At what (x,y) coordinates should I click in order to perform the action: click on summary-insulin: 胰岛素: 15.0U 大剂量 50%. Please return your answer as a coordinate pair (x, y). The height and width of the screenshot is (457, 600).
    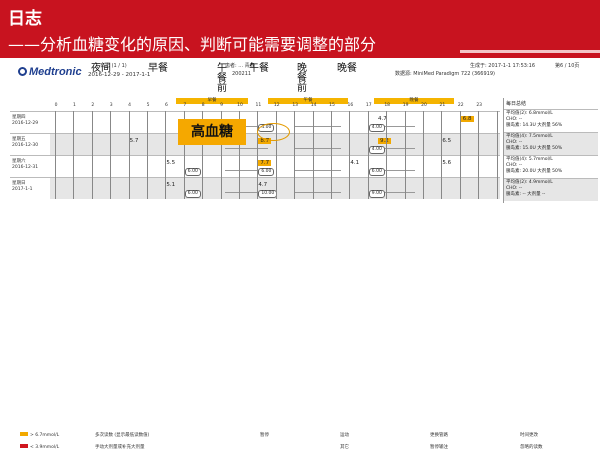
    Looking at the image, I should click on (534, 148).